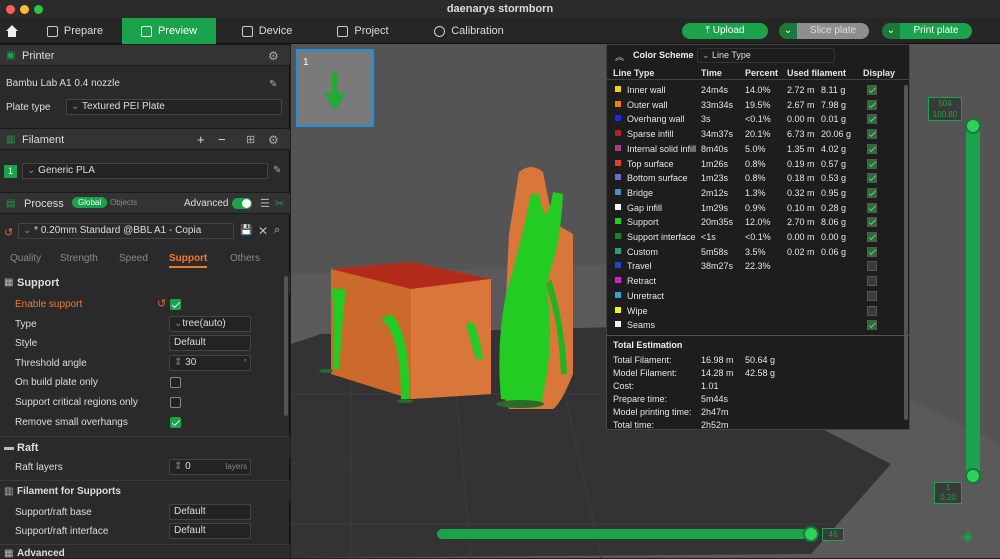 Image resolution: width=1000 pixels, height=559 pixels. I want to click on support-style-select: Default, so click(210, 343).